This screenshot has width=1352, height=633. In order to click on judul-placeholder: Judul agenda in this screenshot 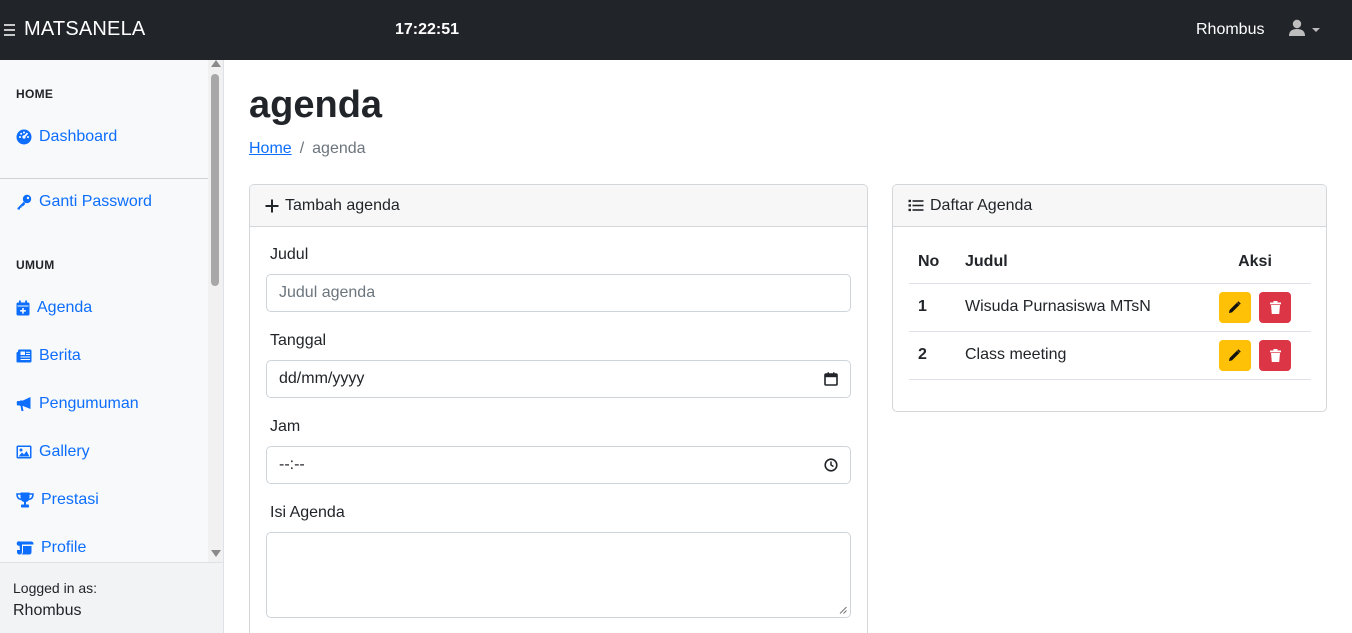, I will do `click(327, 292)`.